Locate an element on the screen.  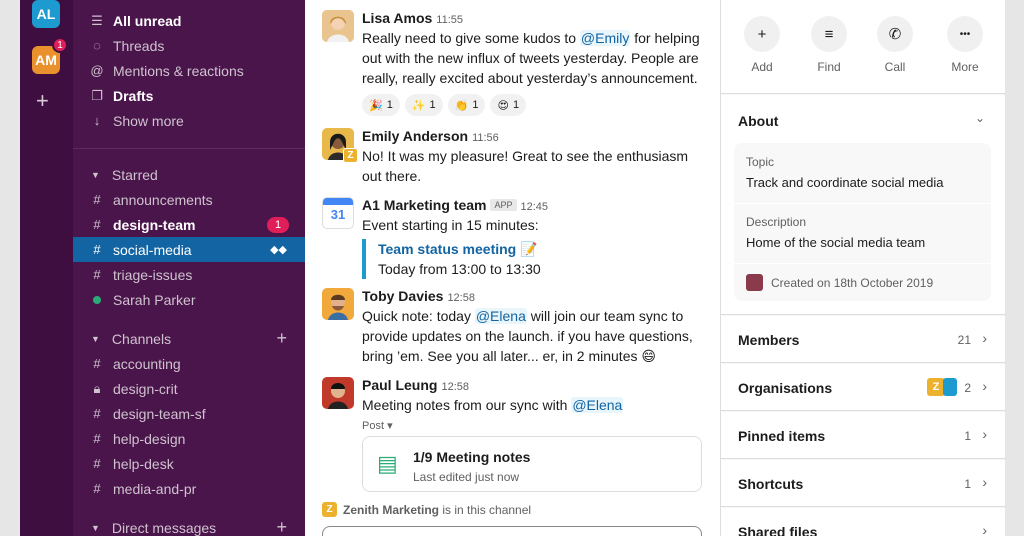
left-gutter is located at coordinates (10, 268).